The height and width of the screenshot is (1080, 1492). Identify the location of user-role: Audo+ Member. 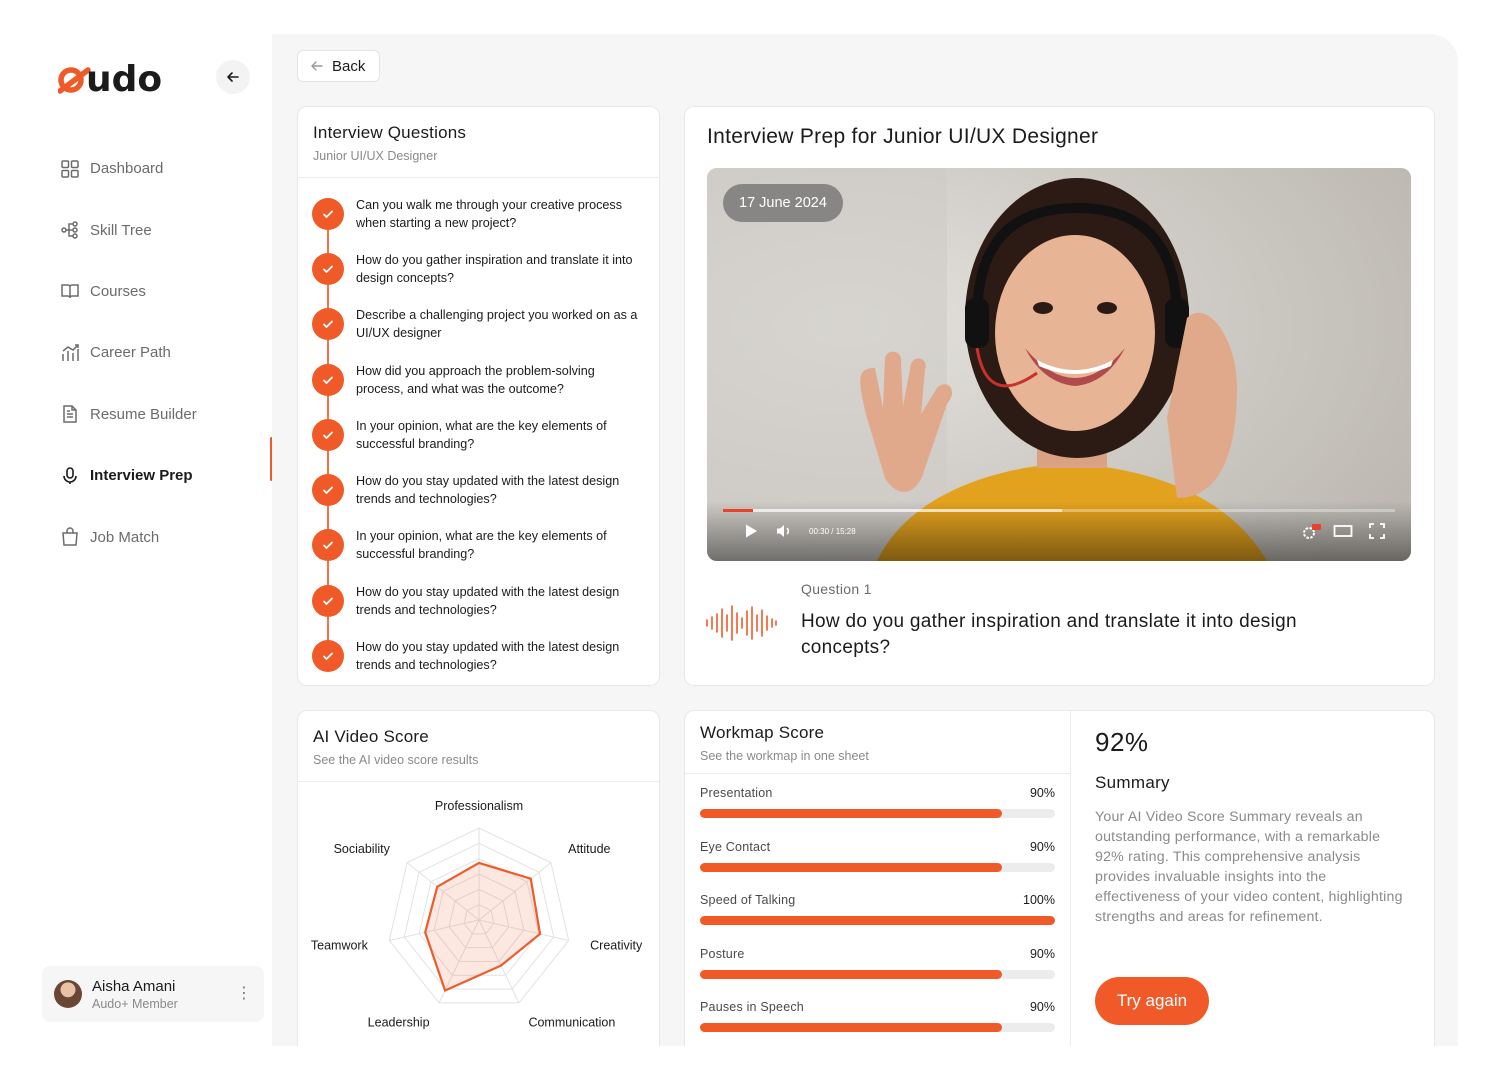
(135, 1003).